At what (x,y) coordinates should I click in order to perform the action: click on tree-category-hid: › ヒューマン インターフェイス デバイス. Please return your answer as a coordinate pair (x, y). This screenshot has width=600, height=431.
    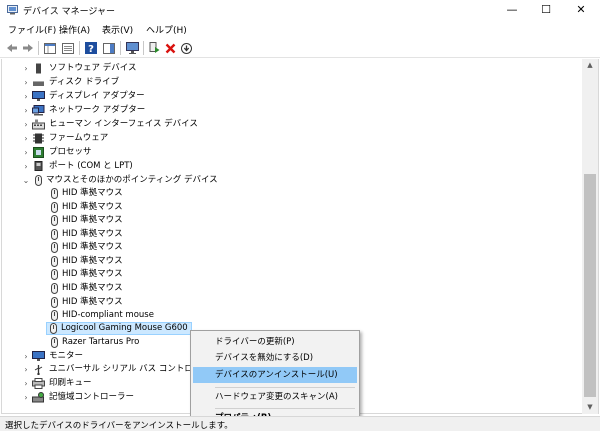
    Looking at the image, I should click on (109, 124).